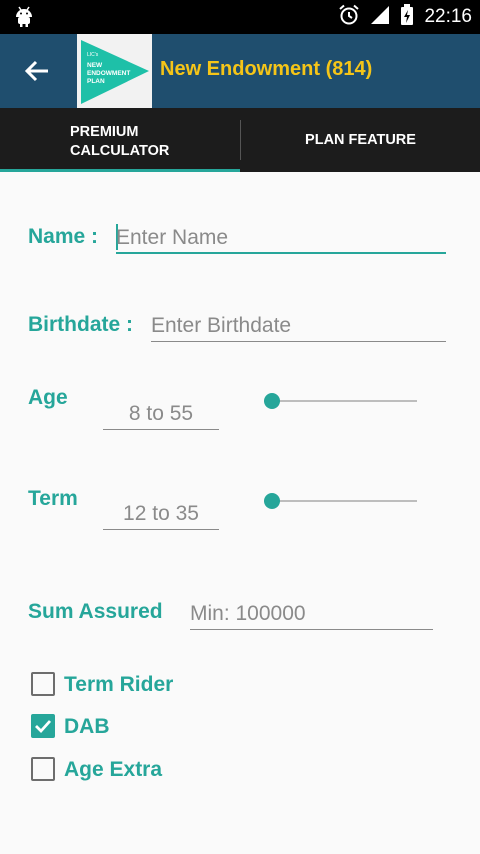 This screenshot has height=854, width=480. Describe the element at coordinates (37, 71) in the screenshot. I see `back-arrow-icon` at that location.